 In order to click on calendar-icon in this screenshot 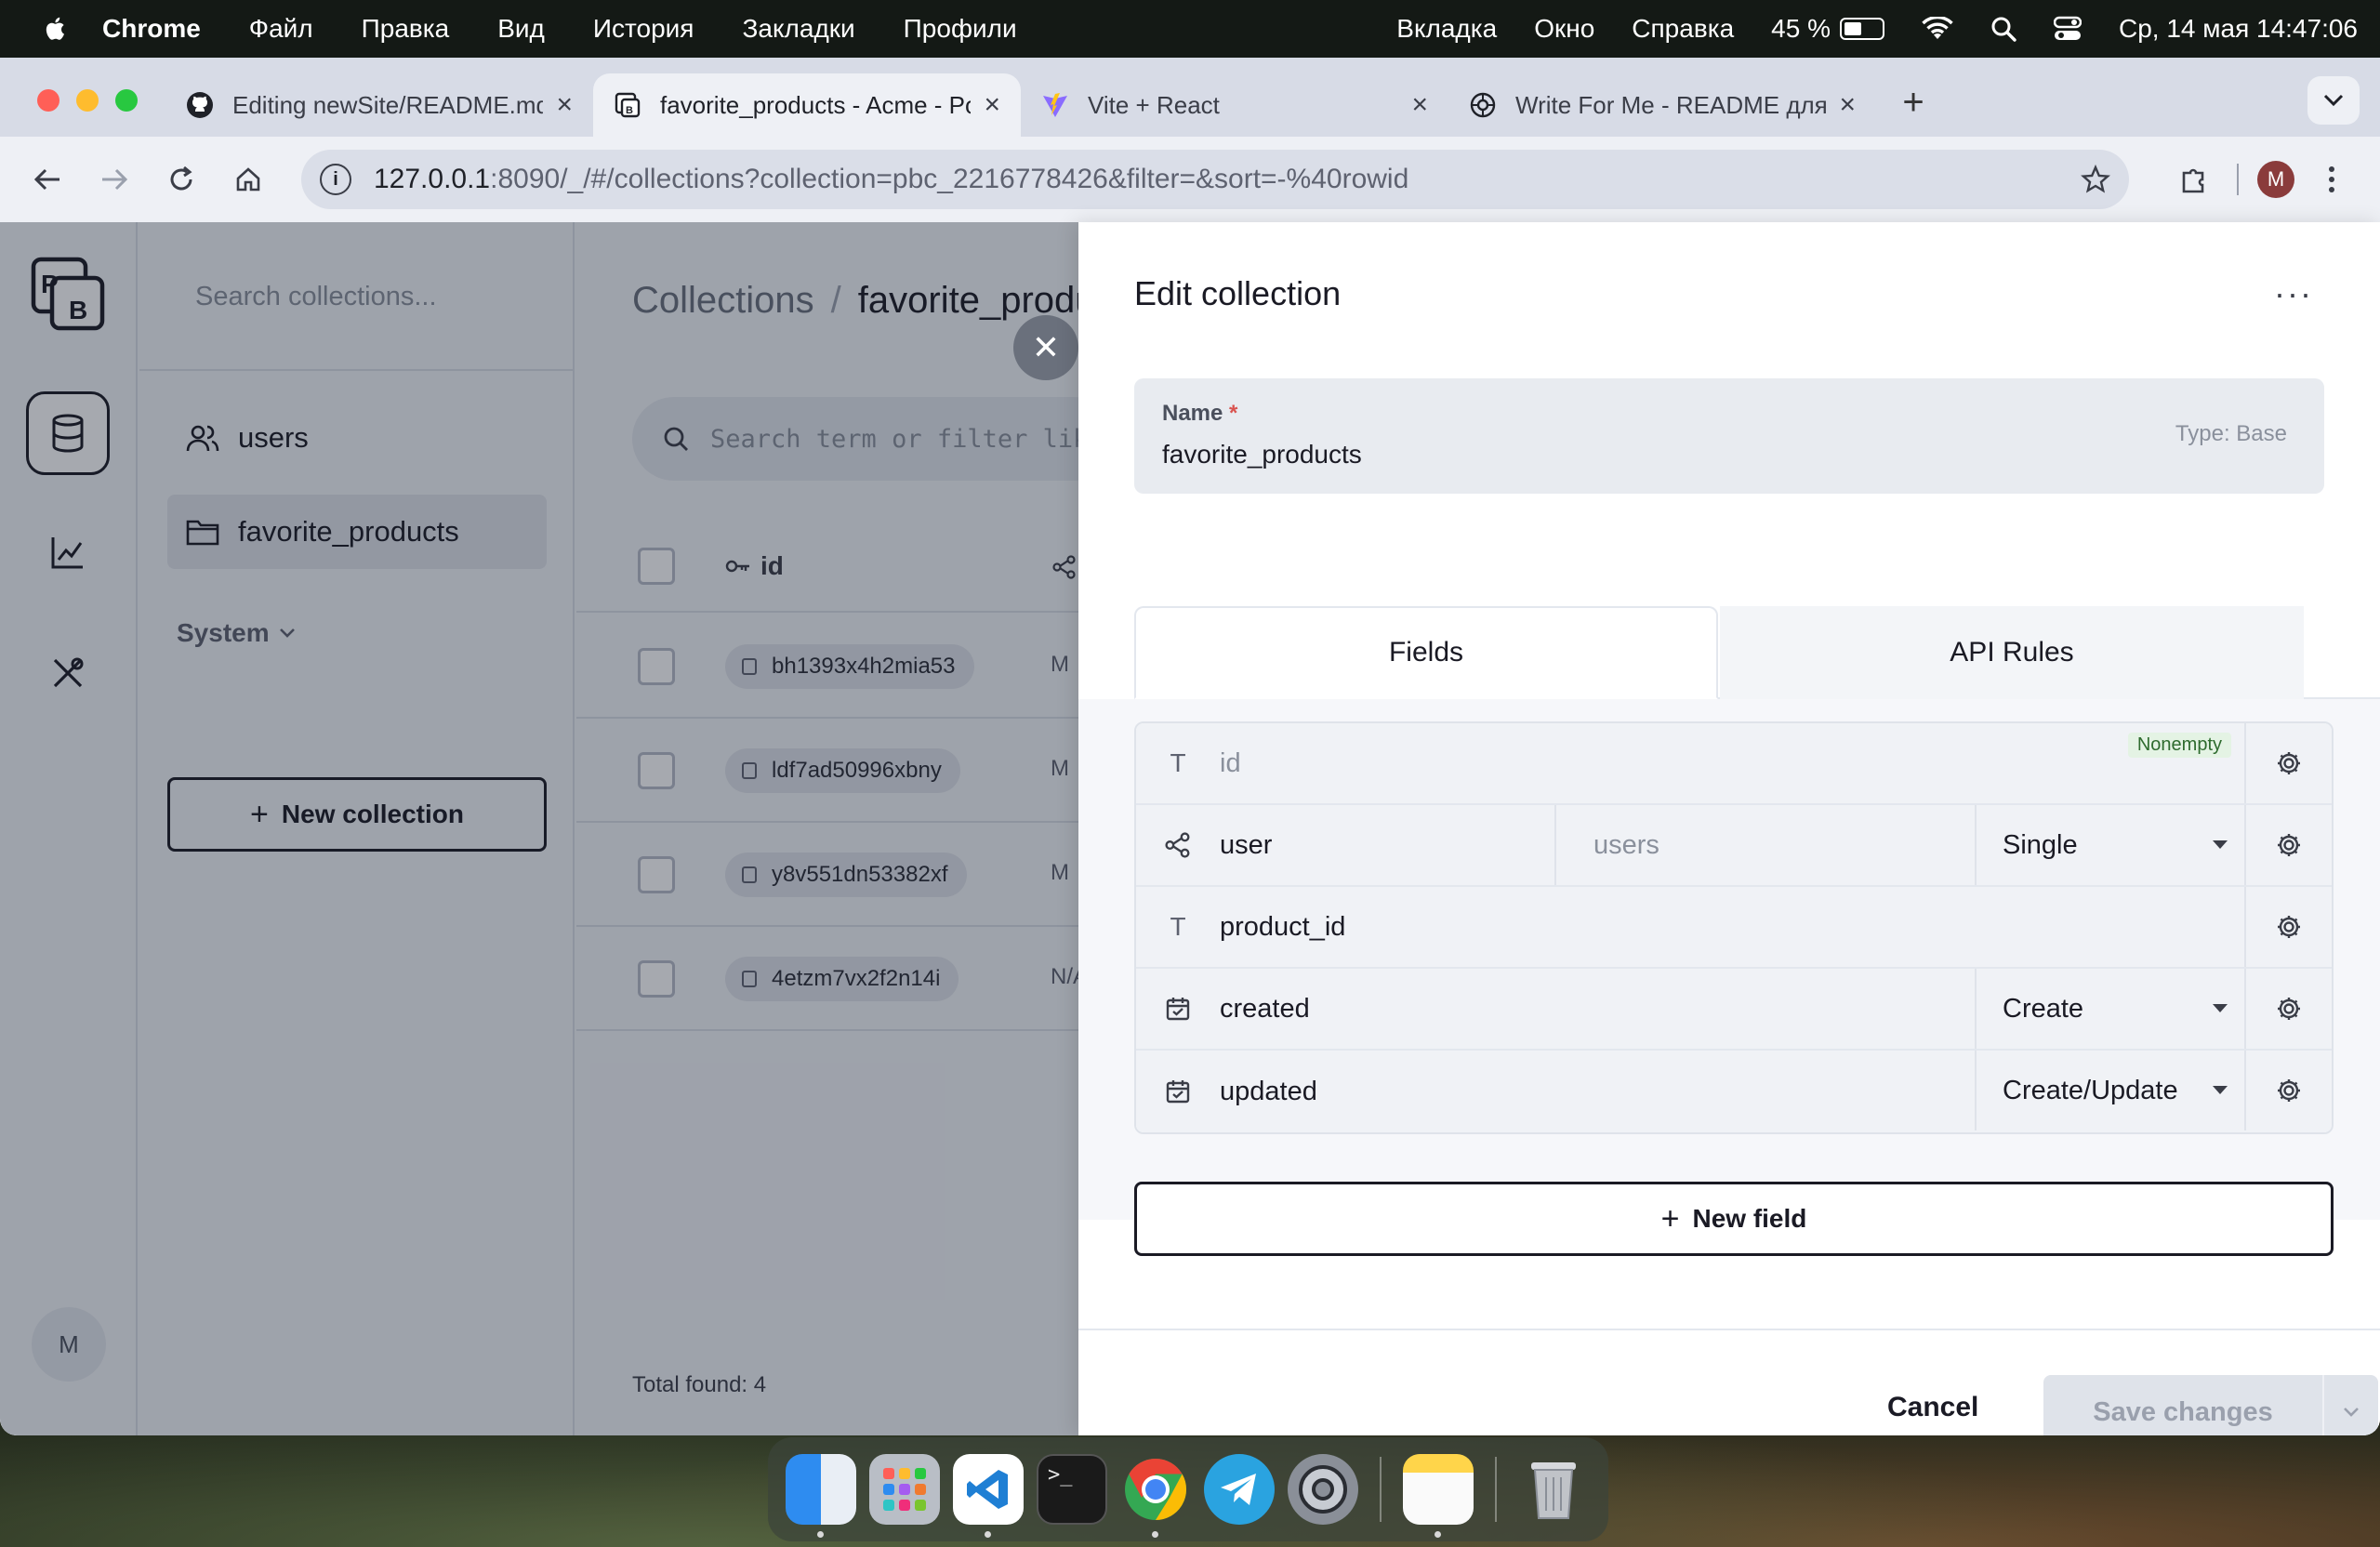, I will do `click(1178, 1091)`.